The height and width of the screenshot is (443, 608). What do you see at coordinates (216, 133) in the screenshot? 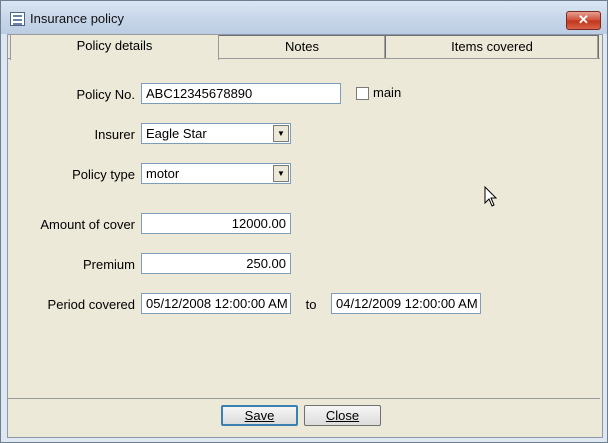
I see `insurer-select: Eagle Star ▼` at bounding box center [216, 133].